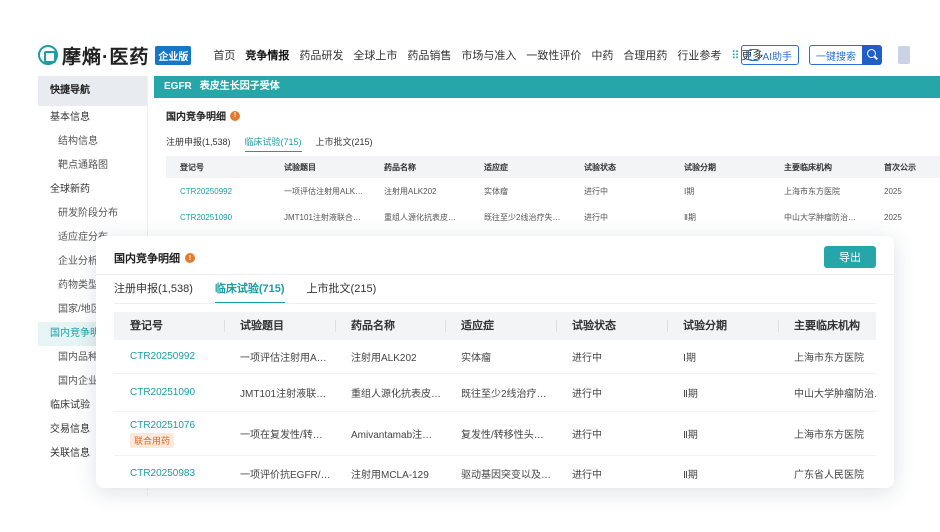 The height and width of the screenshot is (532, 940). Describe the element at coordinates (476, 358) in the screenshot. I see `indication: 实体瘤` at that location.